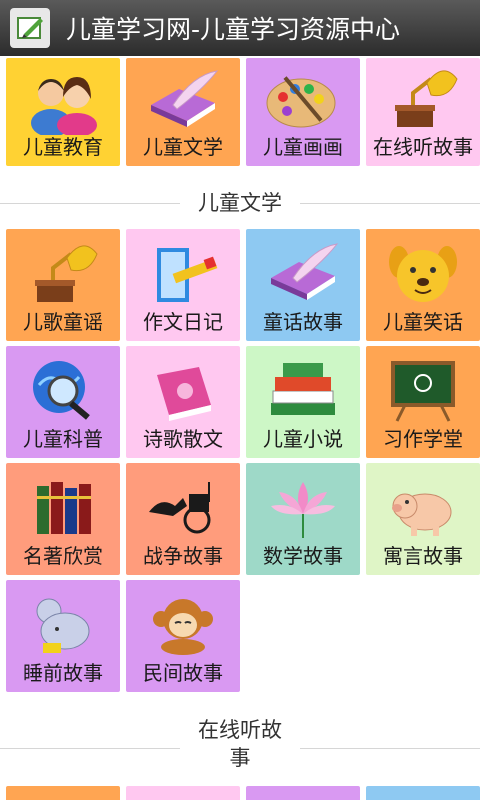  I want to click on tile-label: 诗歌散文, so click(183, 439).